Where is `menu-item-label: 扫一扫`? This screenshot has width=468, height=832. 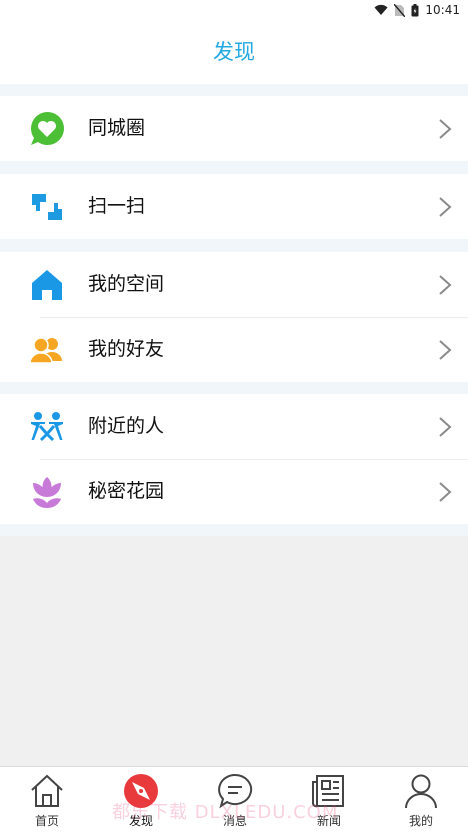 menu-item-label: 扫一扫 is located at coordinates (117, 206).